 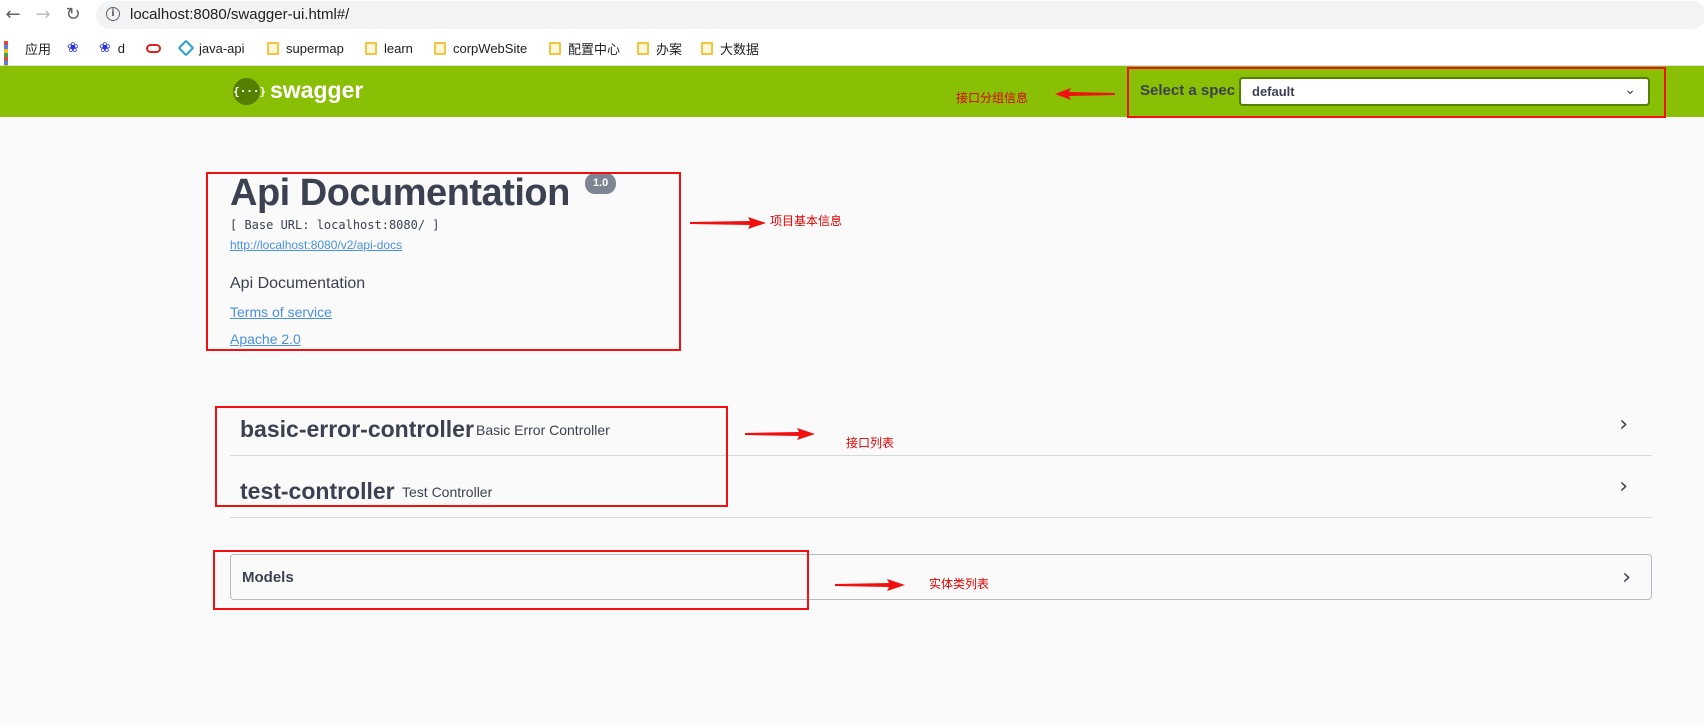 I want to click on annotation-box-tags, so click(x=471, y=456).